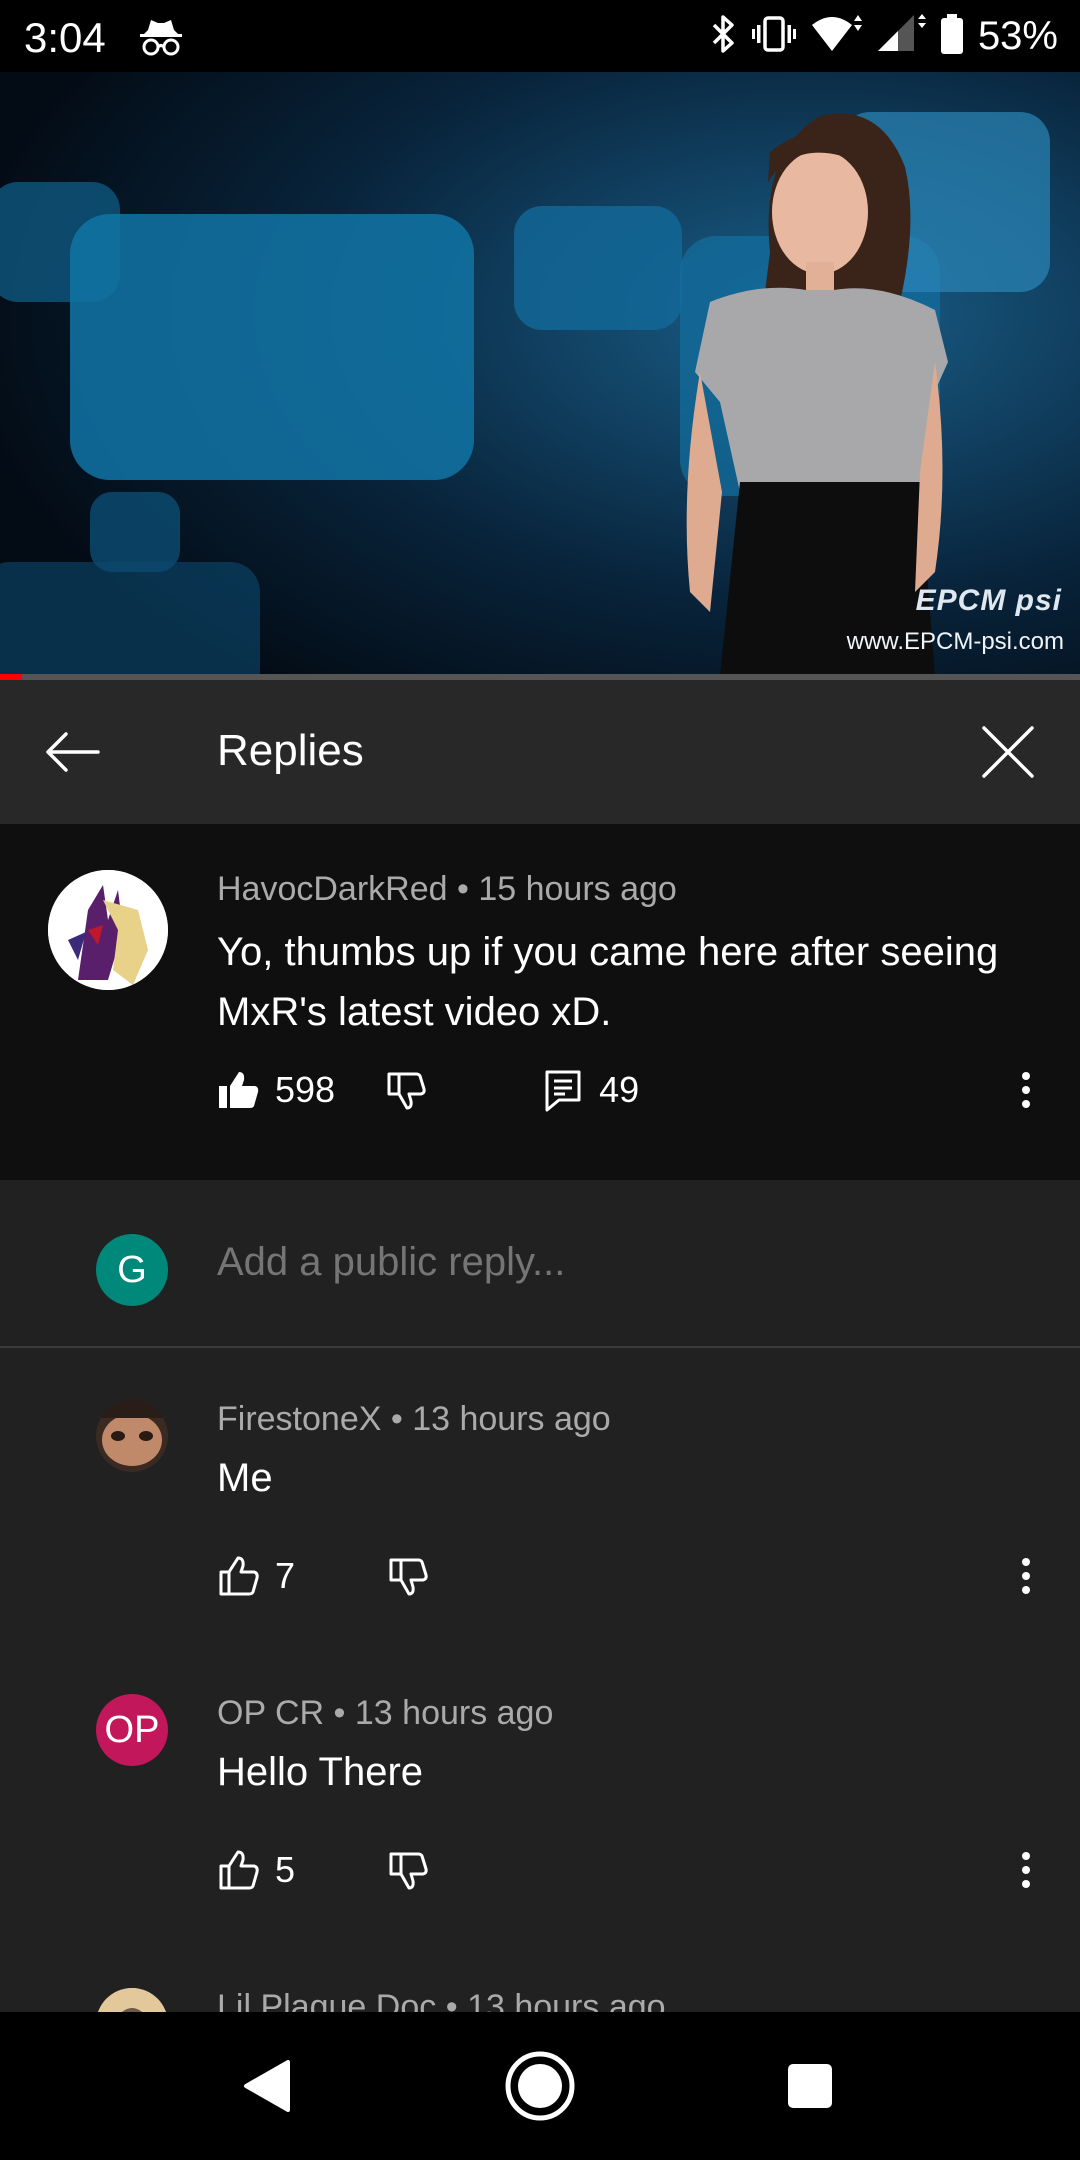 This screenshot has width=1080, height=2160. Describe the element at coordinates (540, 36) in the screenshot. I see `status-bar: 3:04 53%` at that location.